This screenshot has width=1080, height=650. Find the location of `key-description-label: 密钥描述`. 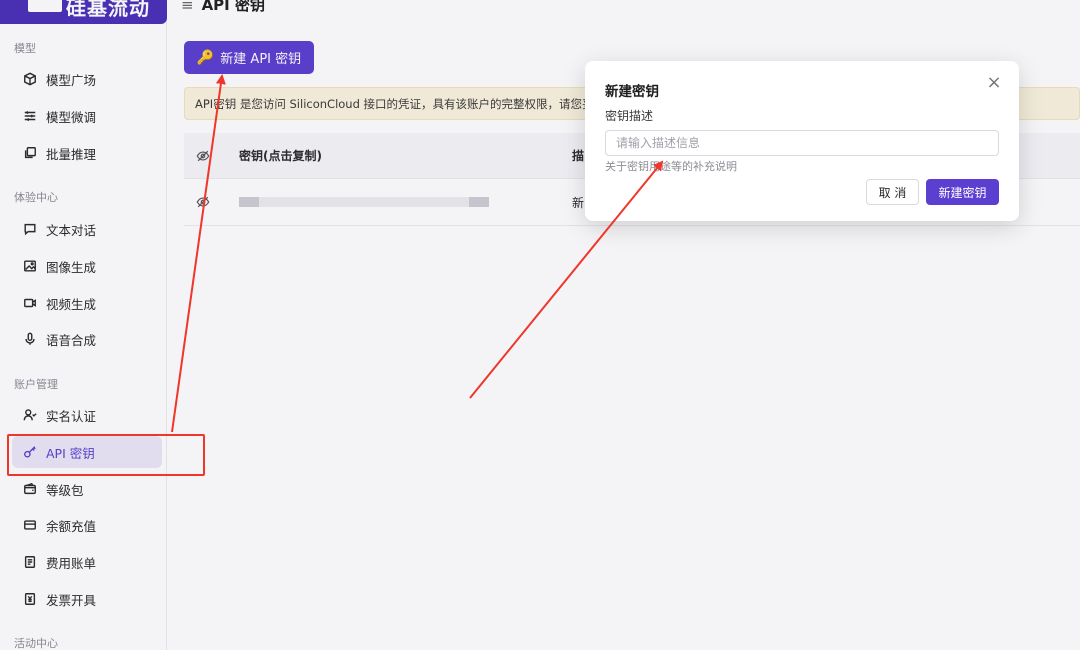

key-description-label: 密钥描述 is located at coordinates (629, 116).